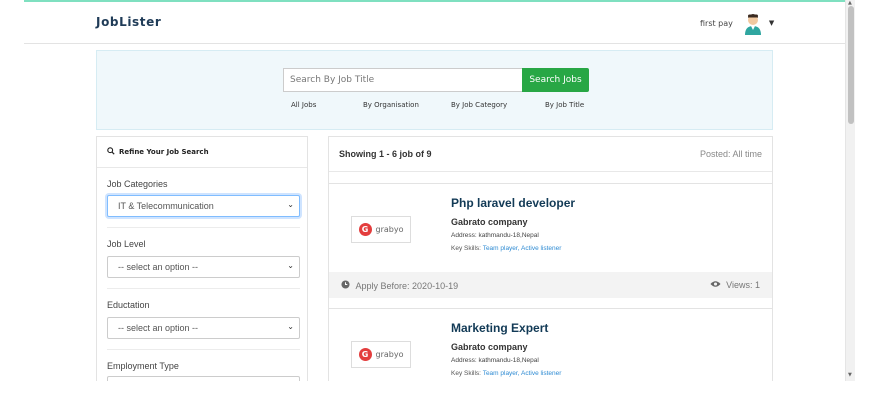  What do you see at coordinates (753, 23) in the screenshot?
I see `avatar-icon` at bounding box center [753, 23].